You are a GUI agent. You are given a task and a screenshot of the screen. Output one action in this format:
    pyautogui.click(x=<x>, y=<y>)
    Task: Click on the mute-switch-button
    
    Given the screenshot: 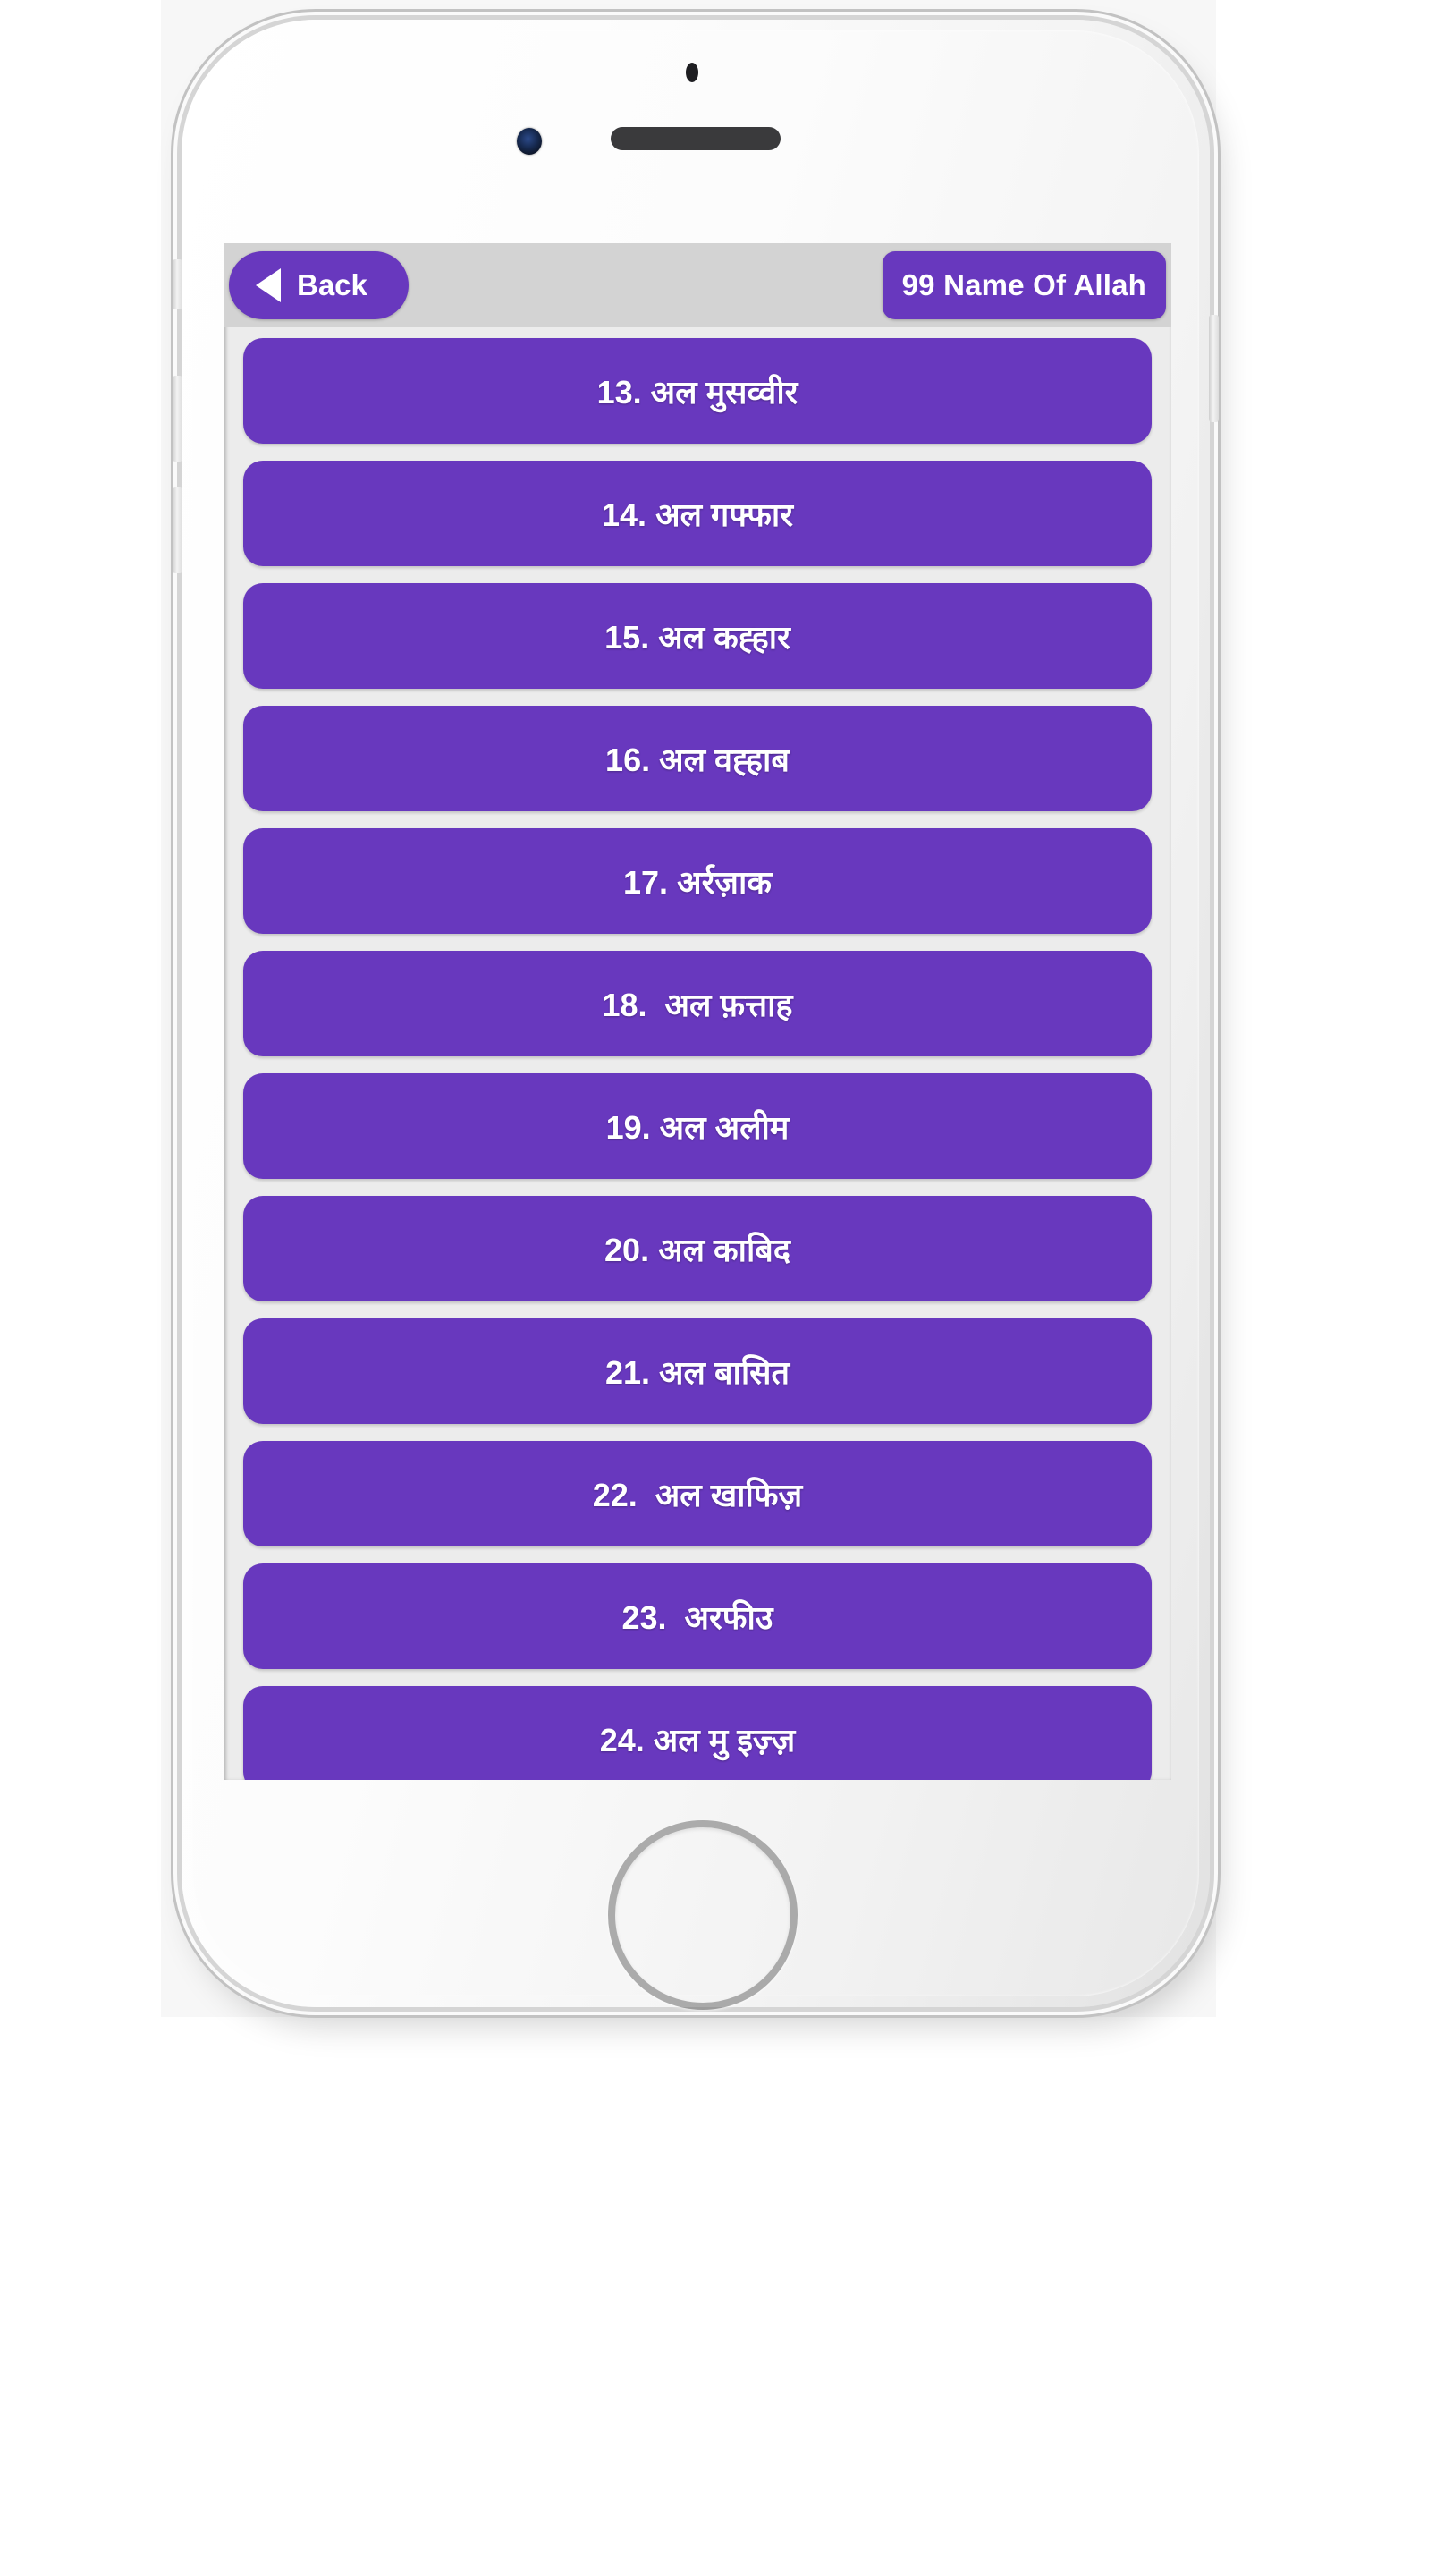 What is the action you would take?
    pyautogui.click(x=177, y=284)
    